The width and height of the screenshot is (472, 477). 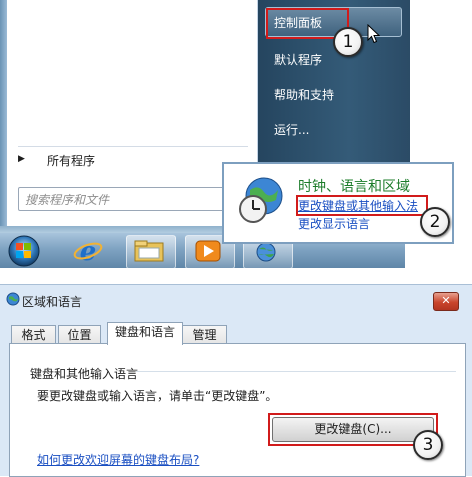 I want to click on windows-start-orb-icon, so click(x=24, y=251).